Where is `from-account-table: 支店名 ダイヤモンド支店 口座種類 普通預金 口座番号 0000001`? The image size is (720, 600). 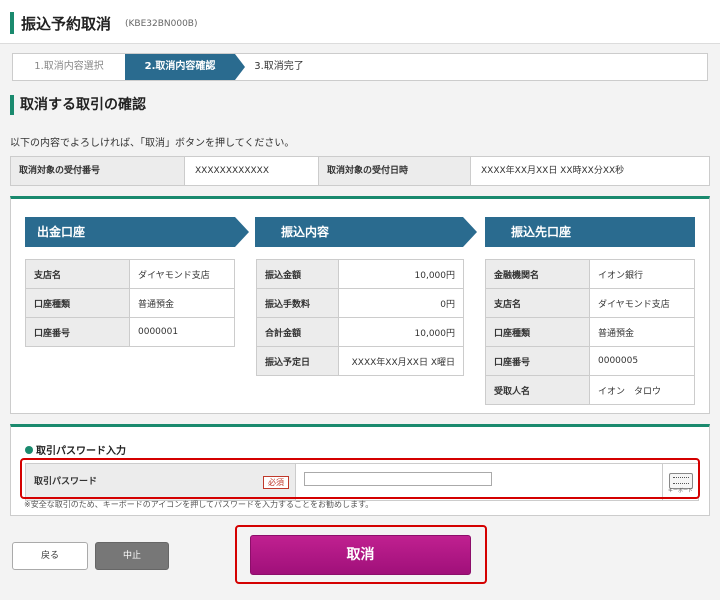 from-account-table: 支店名 ダイヤモンド支店 口座種類 普通預金 口座番号 0000001 is located at coordinates (130, 303).